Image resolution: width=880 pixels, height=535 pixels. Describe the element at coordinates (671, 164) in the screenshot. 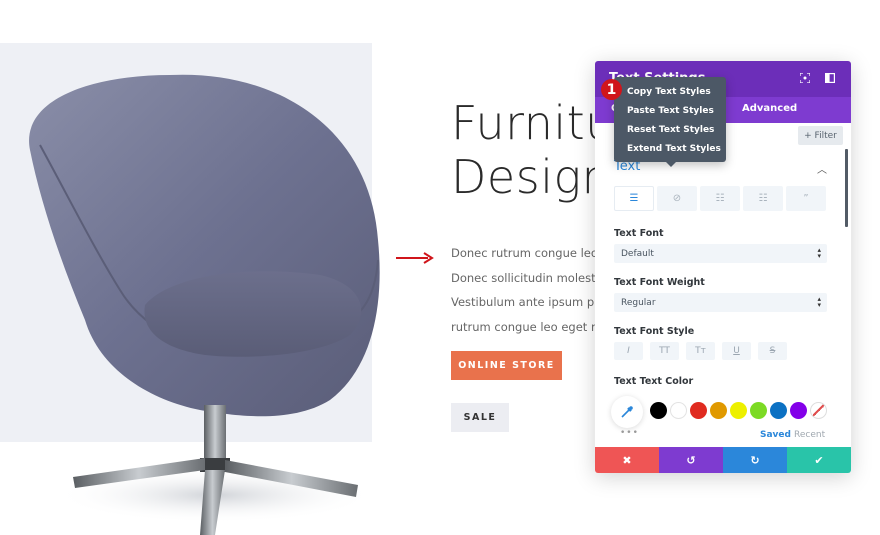

I see `menu-pointer` at that location.